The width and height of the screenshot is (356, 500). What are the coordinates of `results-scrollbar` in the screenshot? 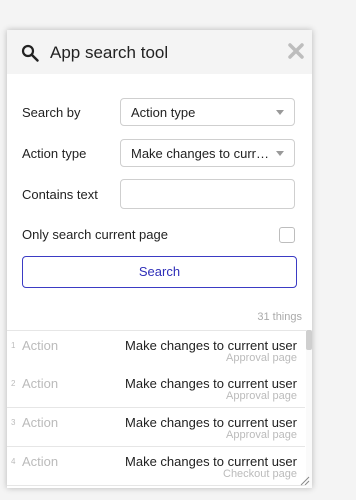 It's located at (309, 409).